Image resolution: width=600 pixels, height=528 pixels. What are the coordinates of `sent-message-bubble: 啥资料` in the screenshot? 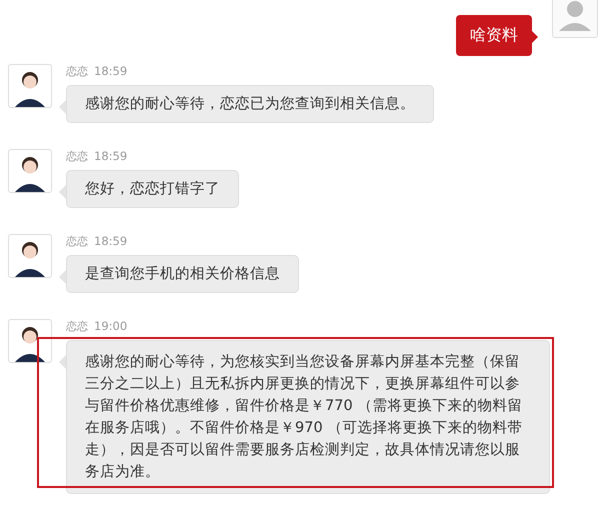 It's located at (494, 35).